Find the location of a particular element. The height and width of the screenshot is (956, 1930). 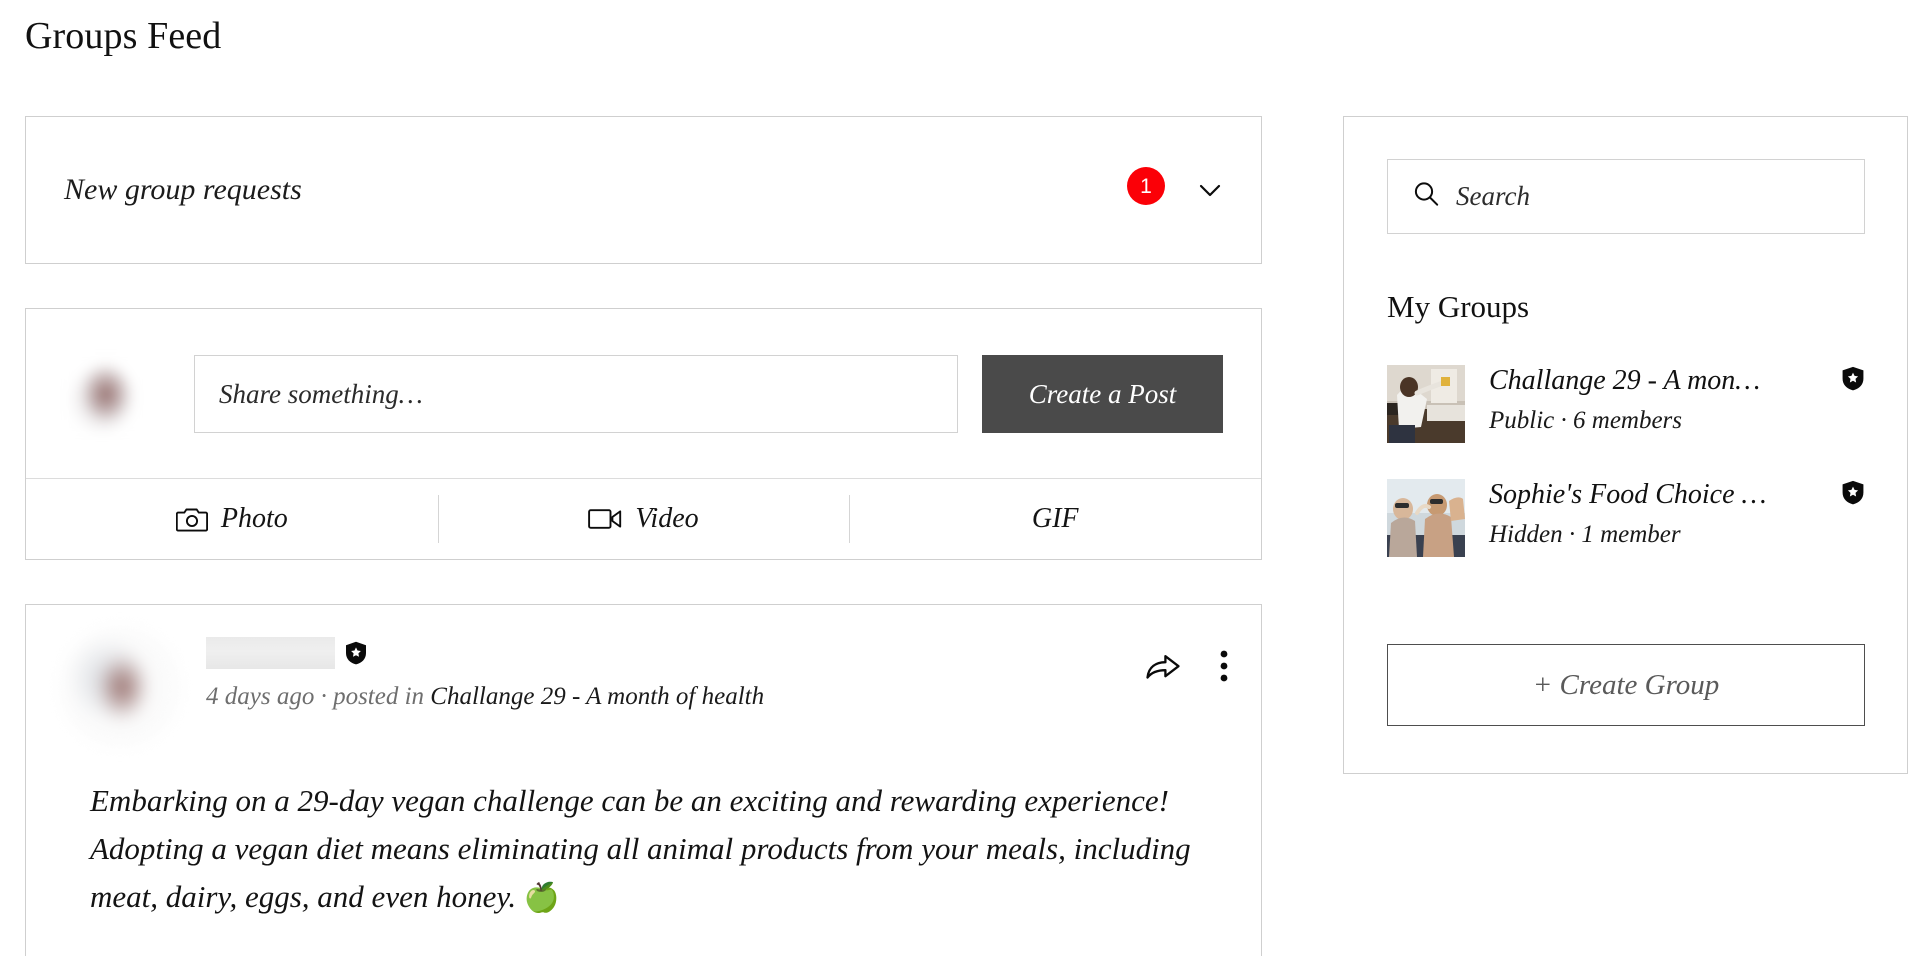

post-posted-in-label: posted in is located at coordinates (382, 696).